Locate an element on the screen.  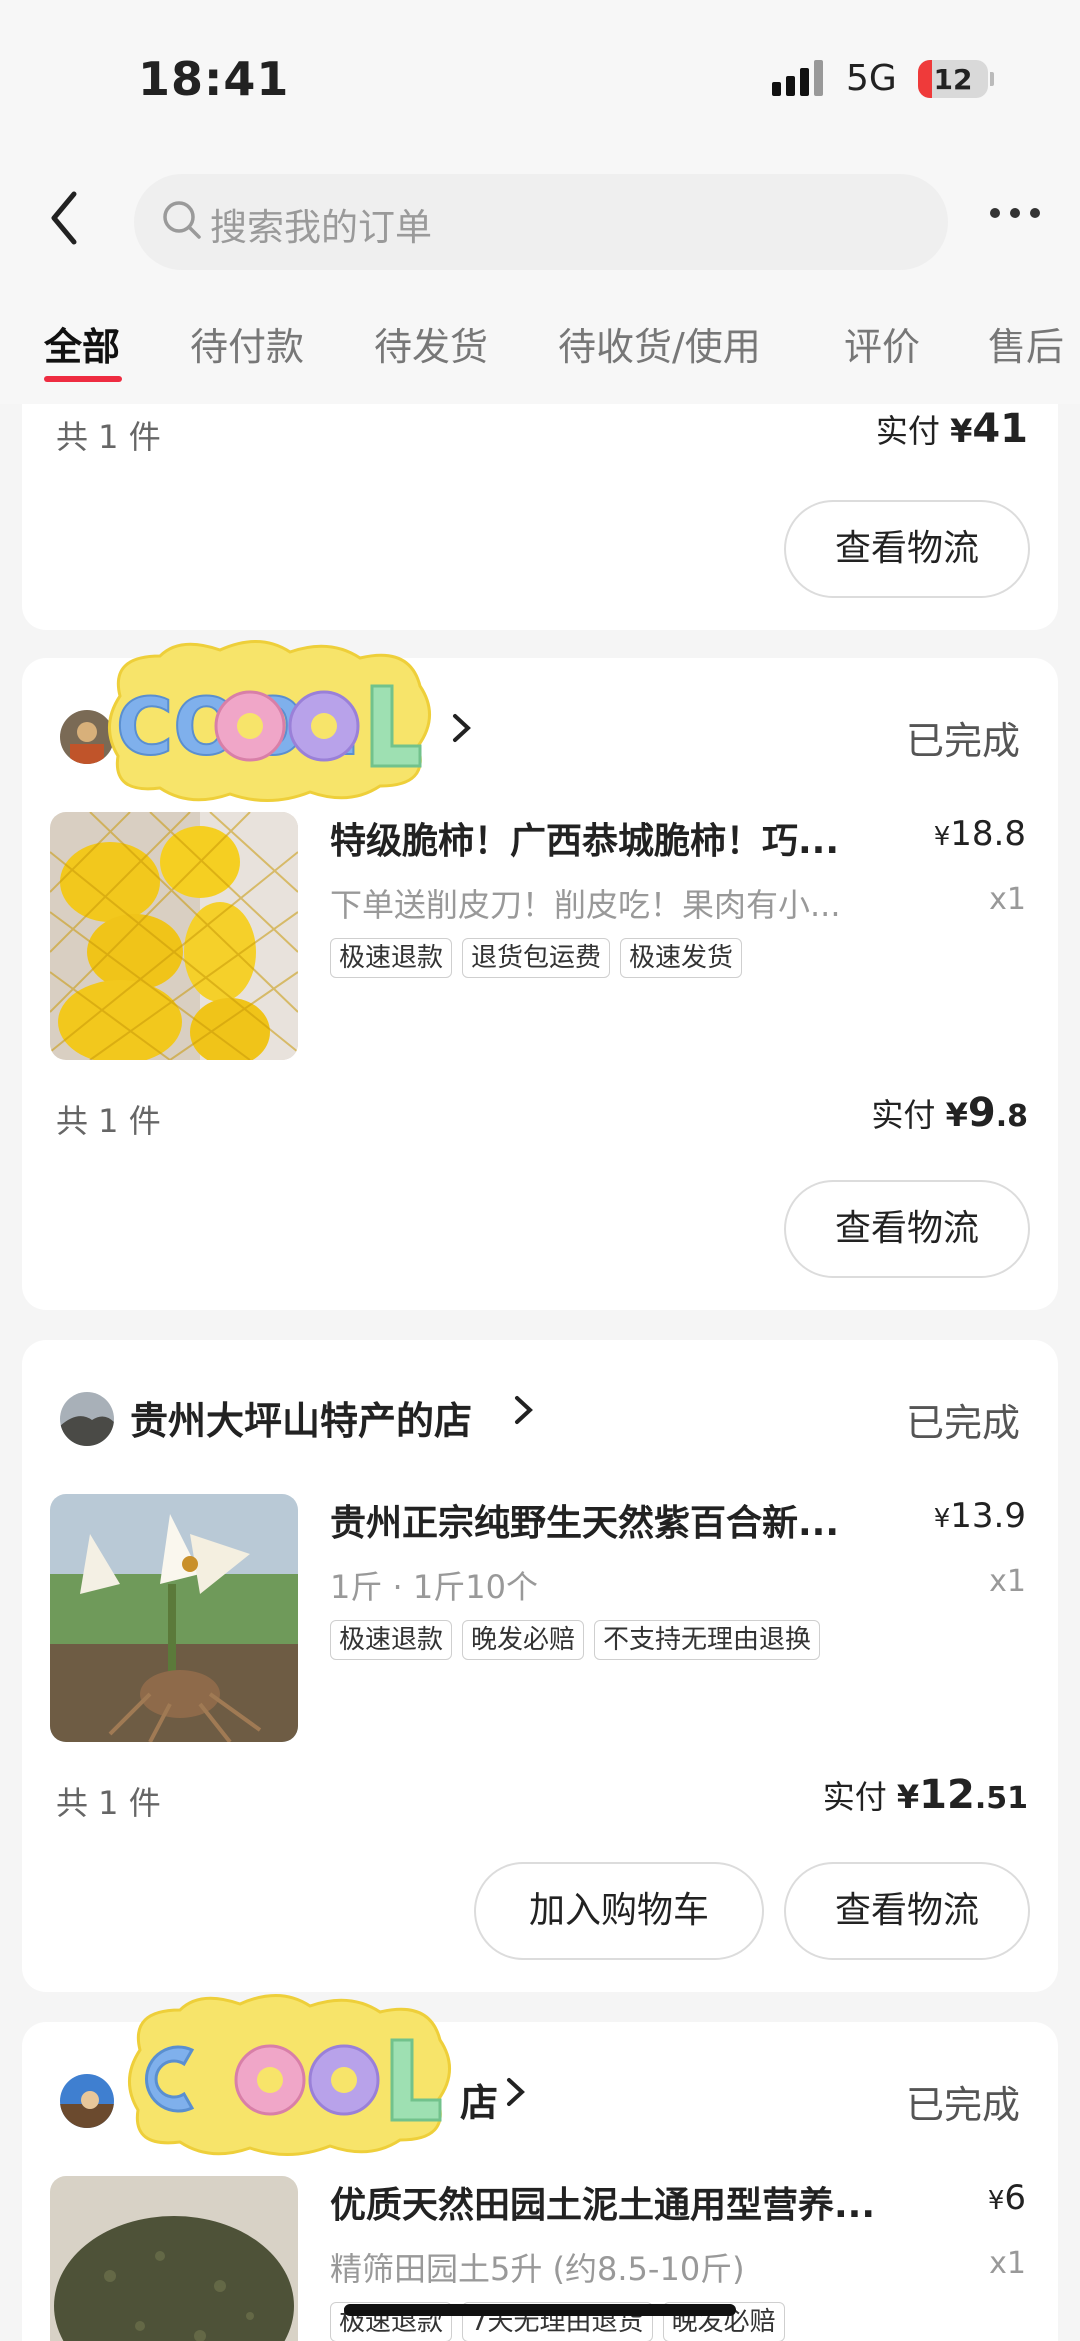
search-placeholder: 搜索我的订单 is located at coordinates (321, 227).